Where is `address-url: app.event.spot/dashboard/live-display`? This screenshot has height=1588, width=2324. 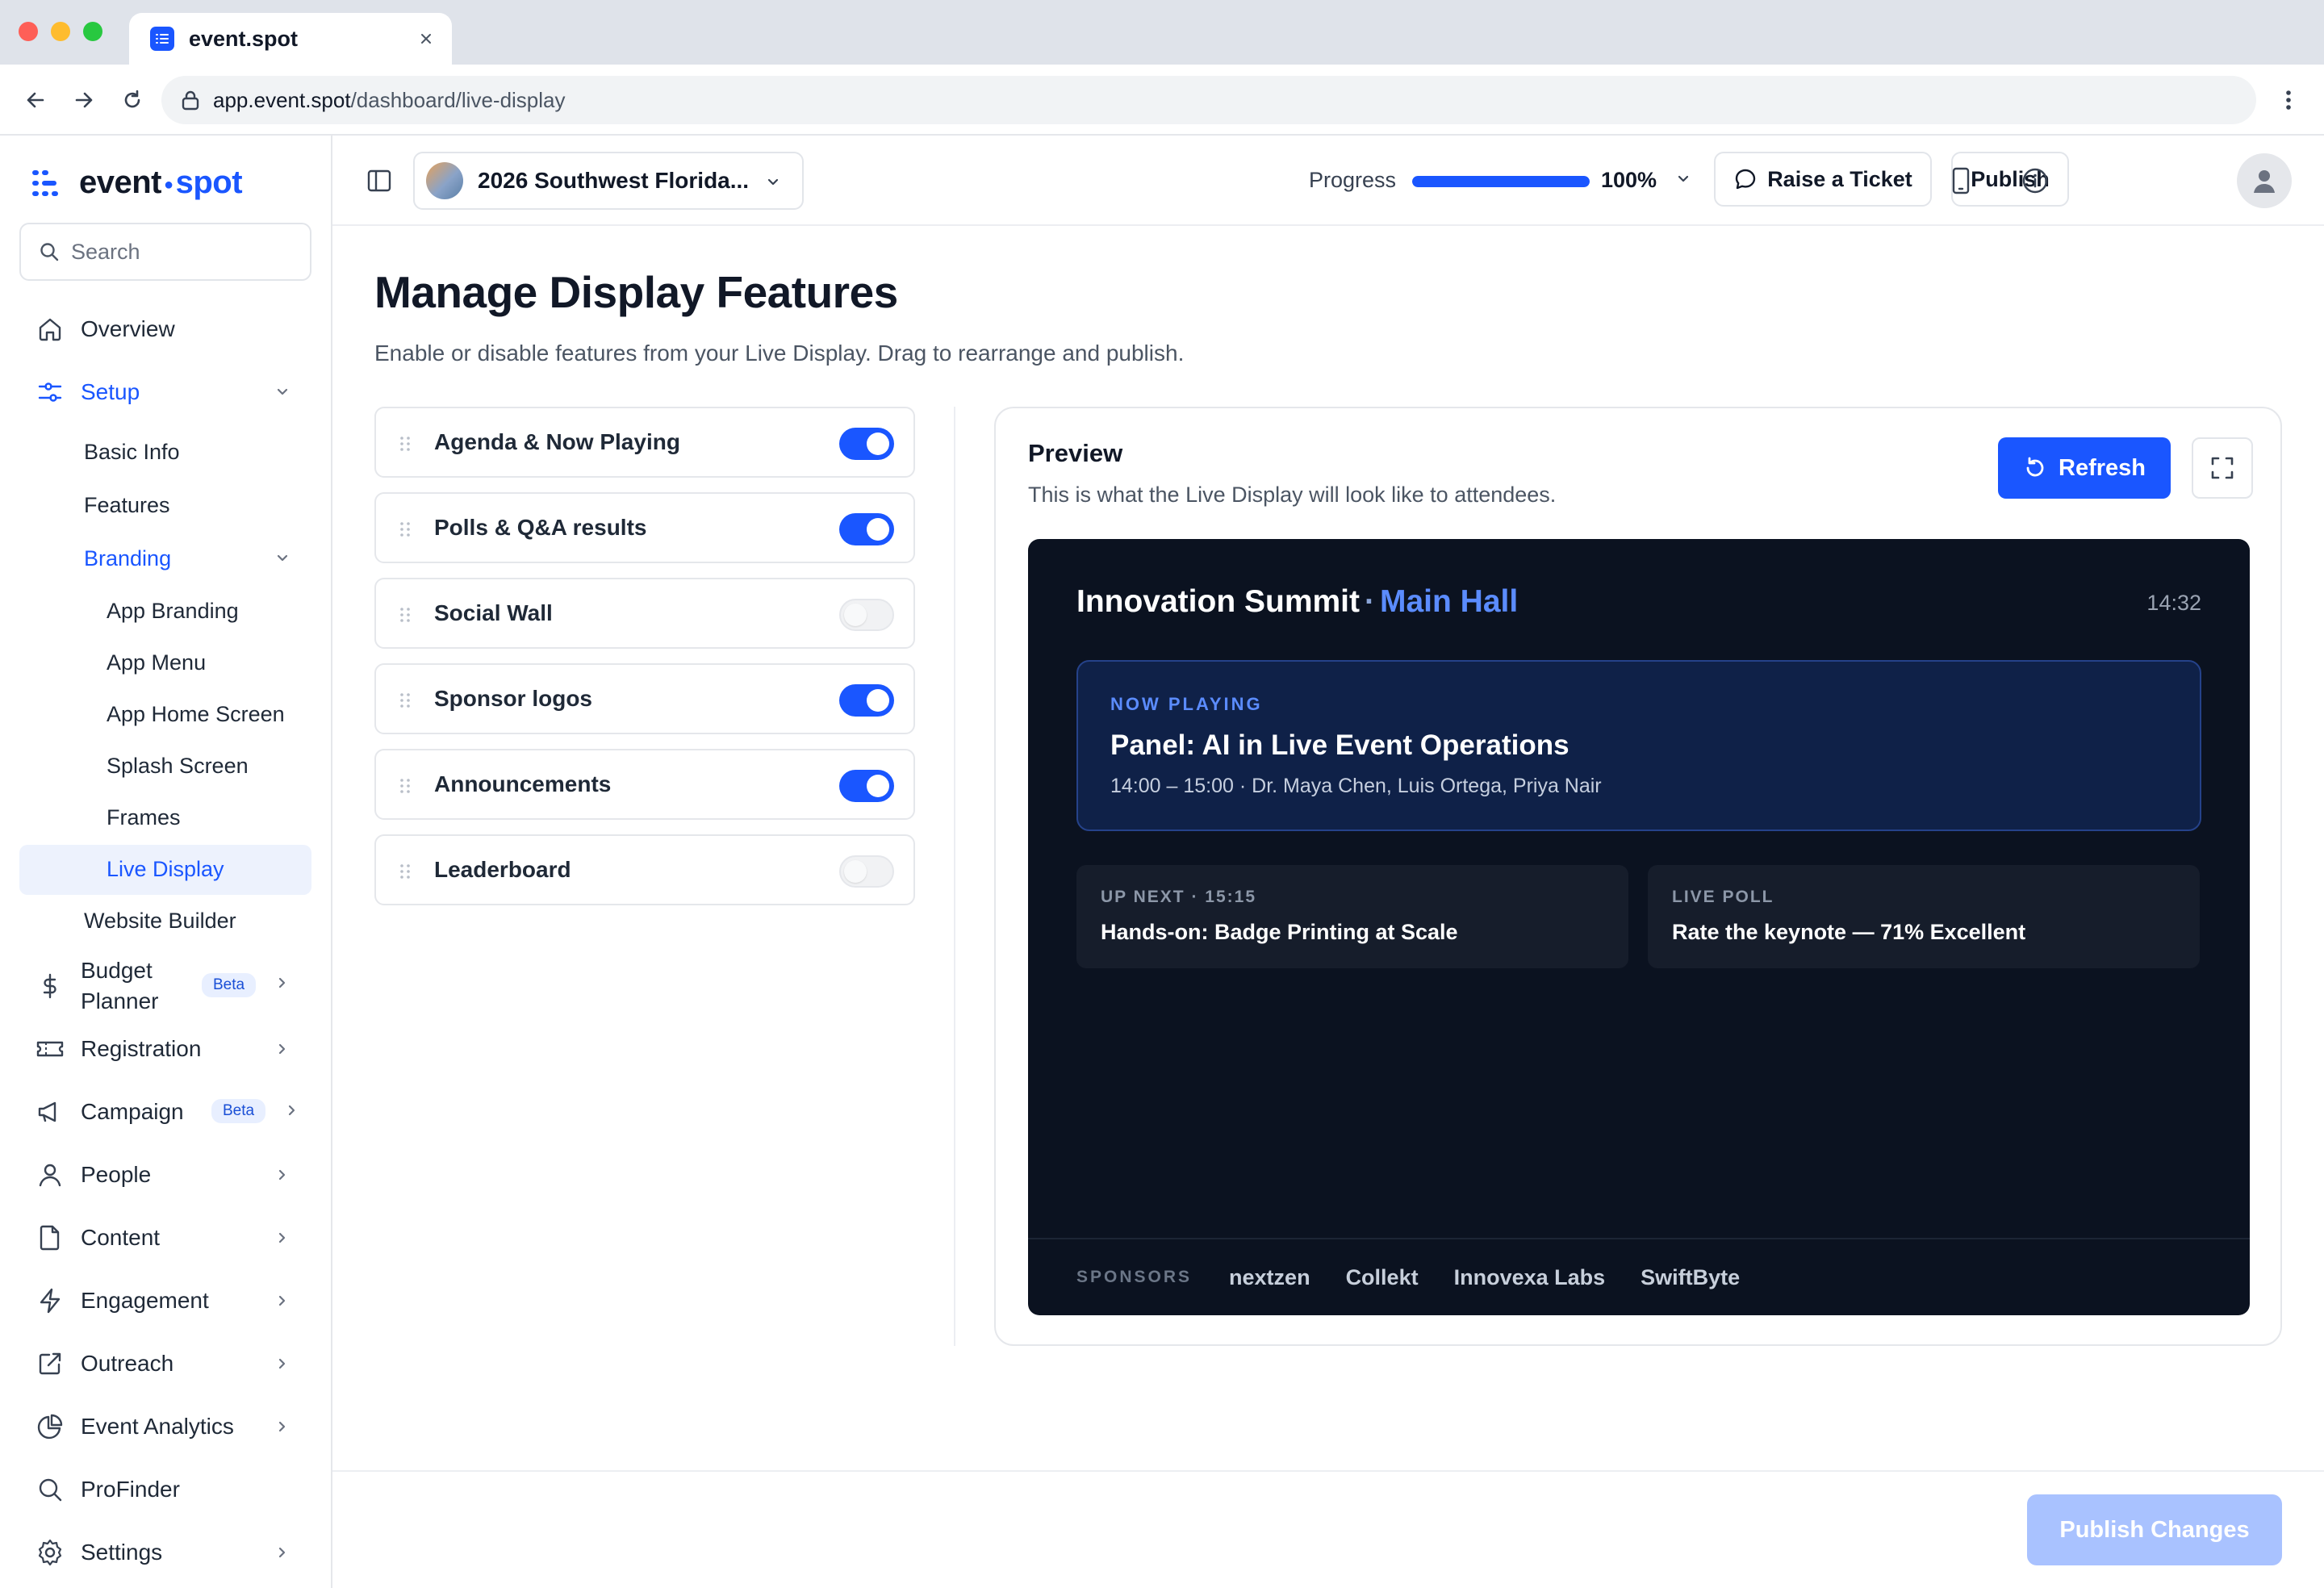 address-url: app.event.spot/dashboard/live-display is located at coordinates (389, 100).